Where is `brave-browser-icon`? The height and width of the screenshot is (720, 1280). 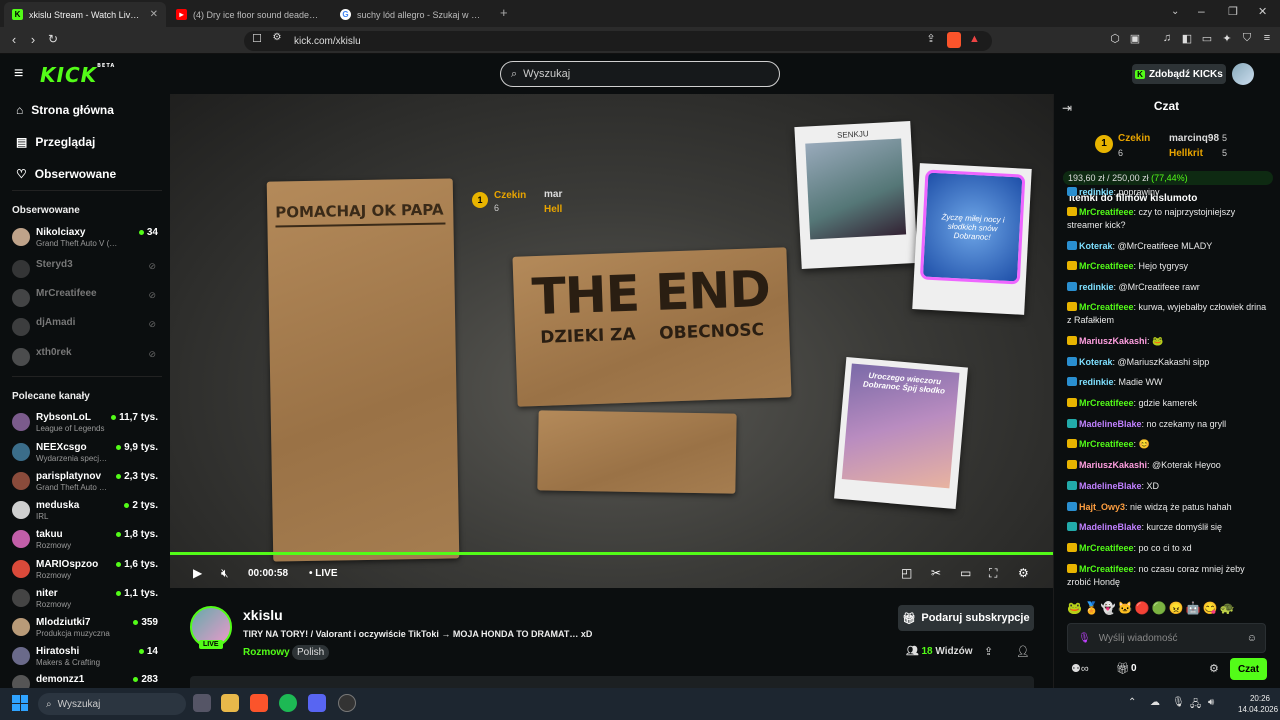 brave-browser-icon is located at coordinates (259, 703).